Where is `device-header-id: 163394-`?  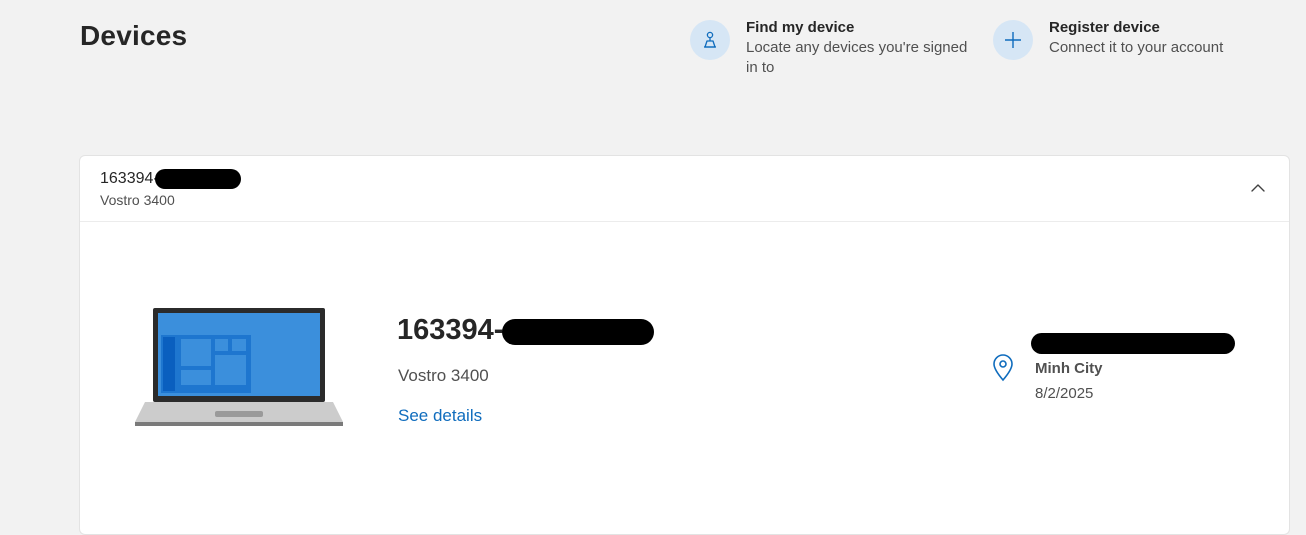 device-header-id: 163394- is located at coordinates (170, 179).